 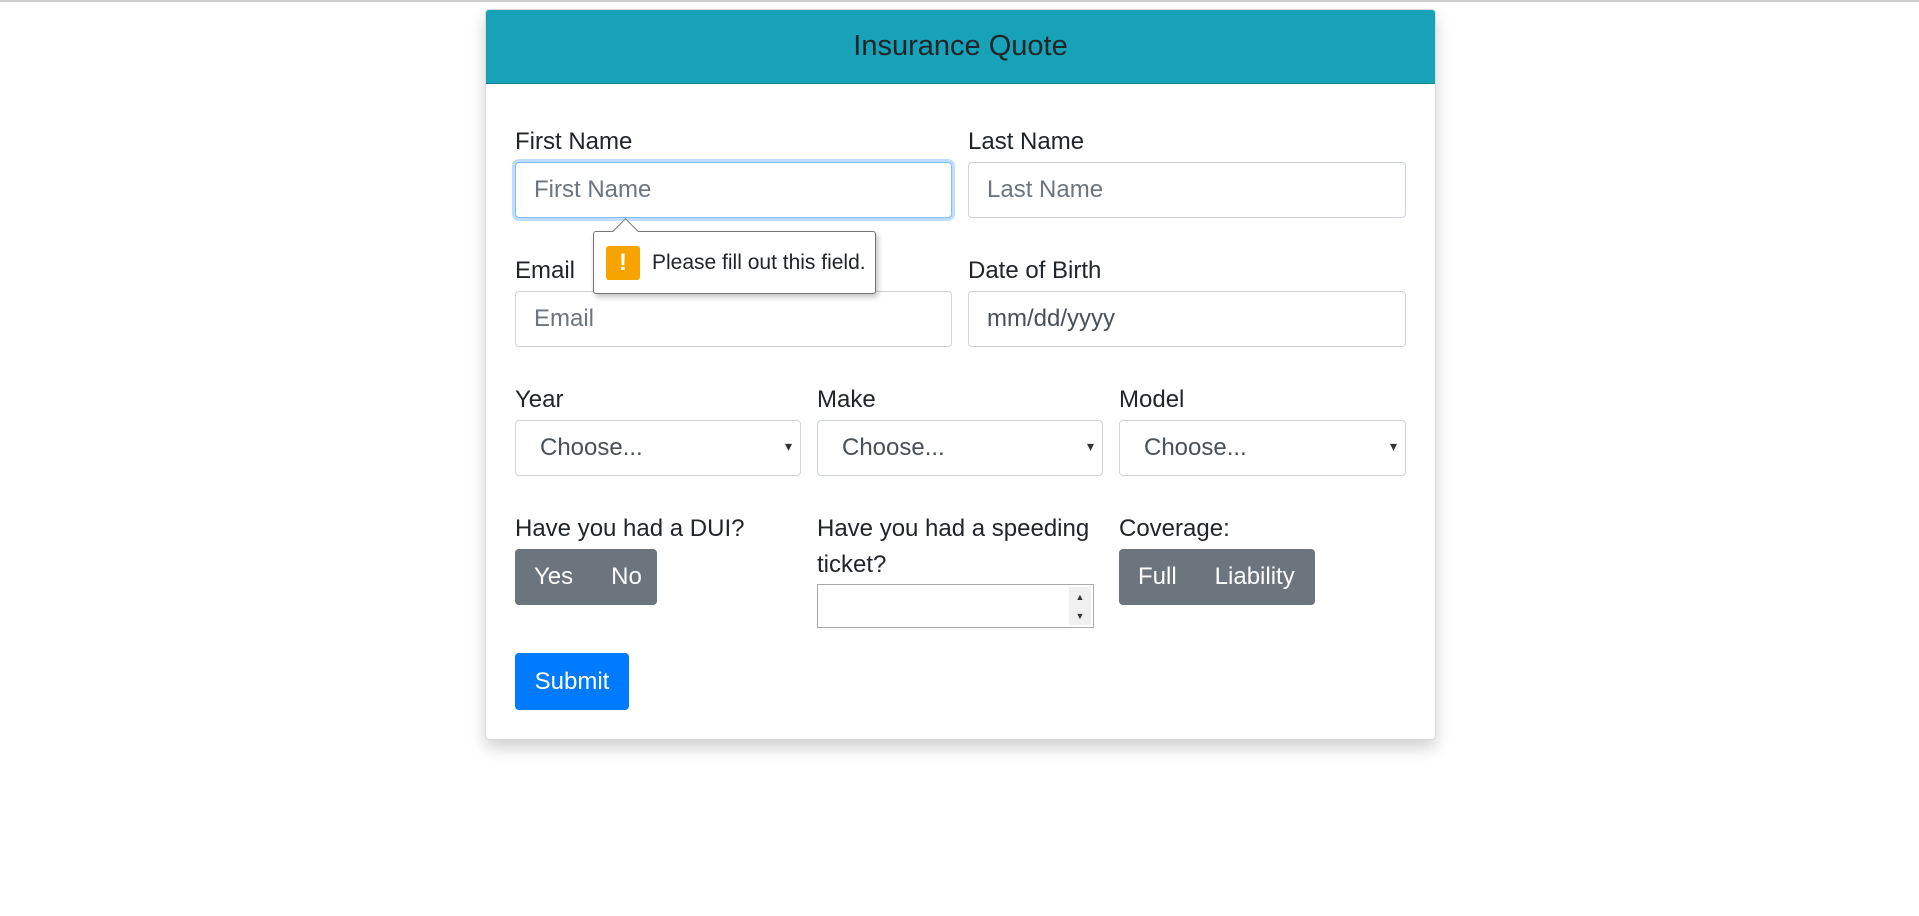 I want to click on coverage-liability-button: Liability, so click(x=1255, y=577).